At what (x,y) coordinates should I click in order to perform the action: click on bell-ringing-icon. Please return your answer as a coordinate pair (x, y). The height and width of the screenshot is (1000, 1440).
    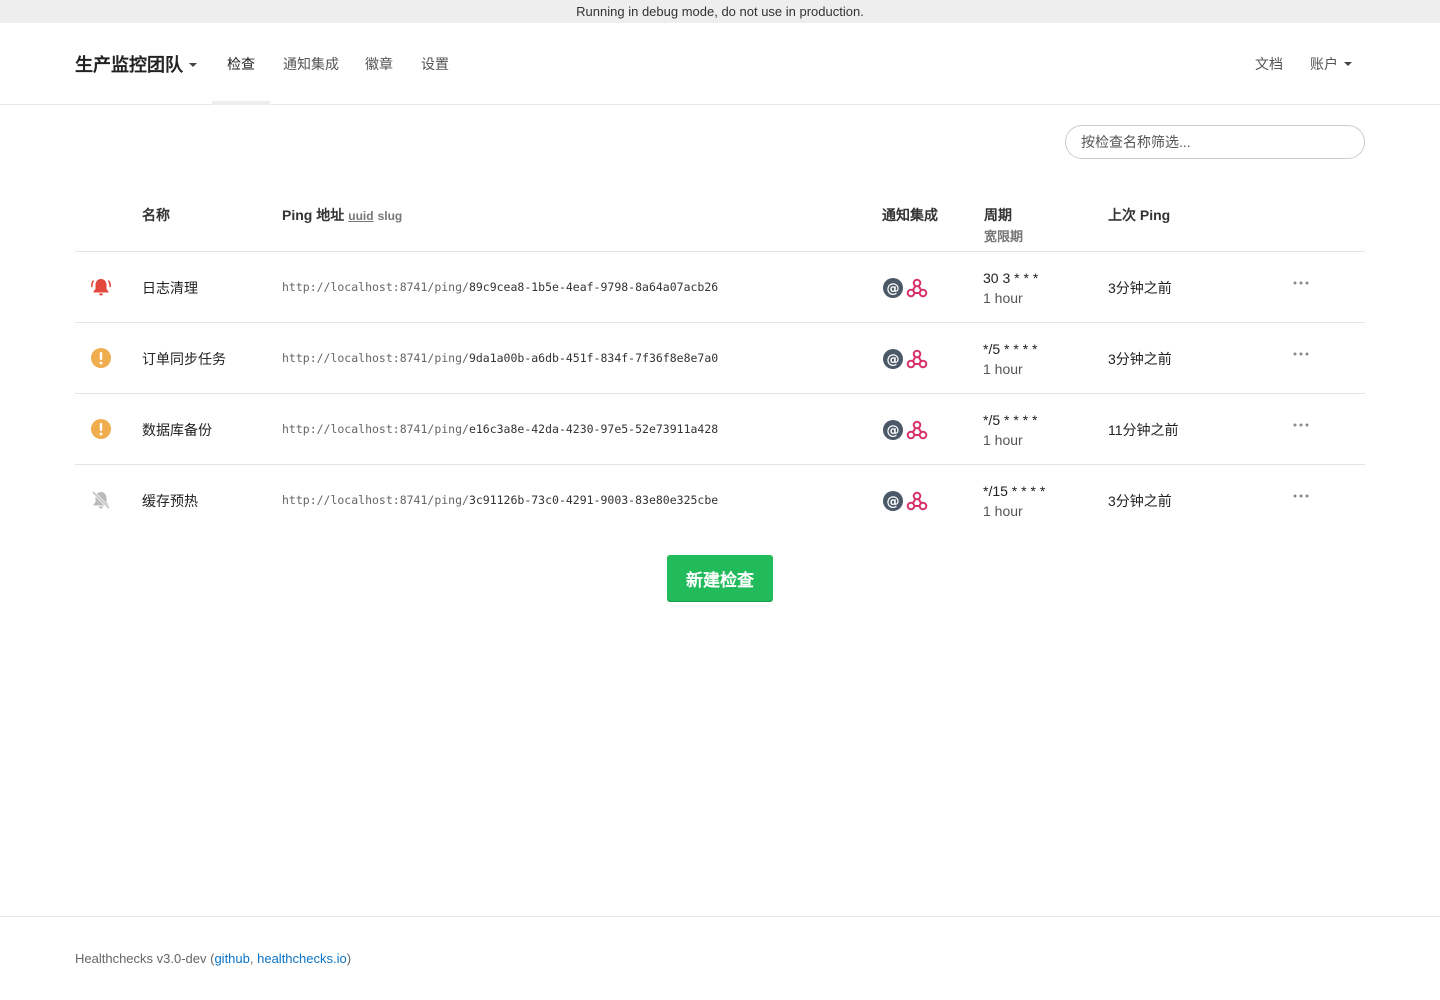
    Looking at the image, I should click on (101, 287).